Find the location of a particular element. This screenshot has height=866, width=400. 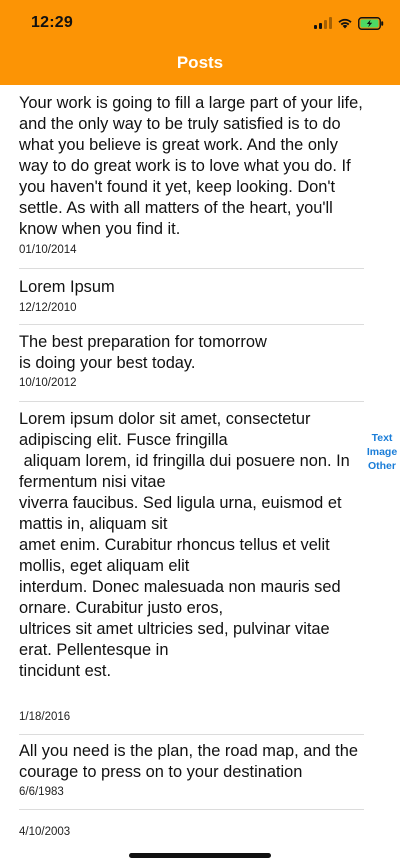

index-item-other: Other is located at coordinates (382, 466).